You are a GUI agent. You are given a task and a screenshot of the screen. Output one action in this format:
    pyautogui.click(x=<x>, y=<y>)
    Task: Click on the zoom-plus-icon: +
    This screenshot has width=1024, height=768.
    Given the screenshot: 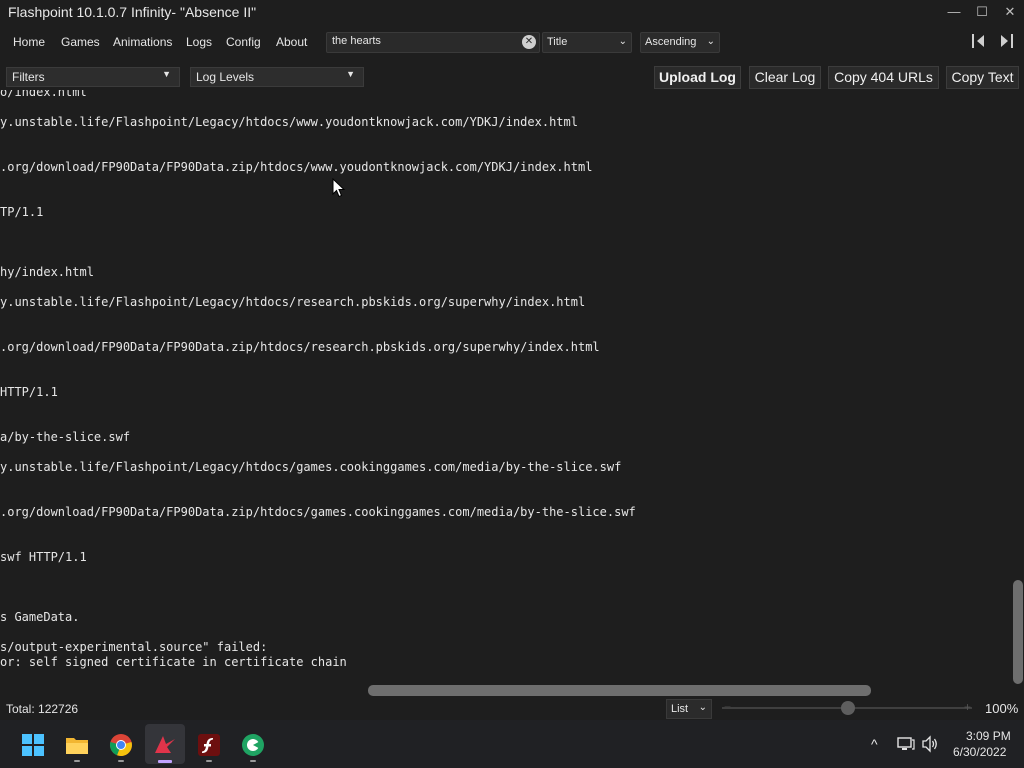 What is the action you would take?
    pyautogui.click(x=967, y=707)
    